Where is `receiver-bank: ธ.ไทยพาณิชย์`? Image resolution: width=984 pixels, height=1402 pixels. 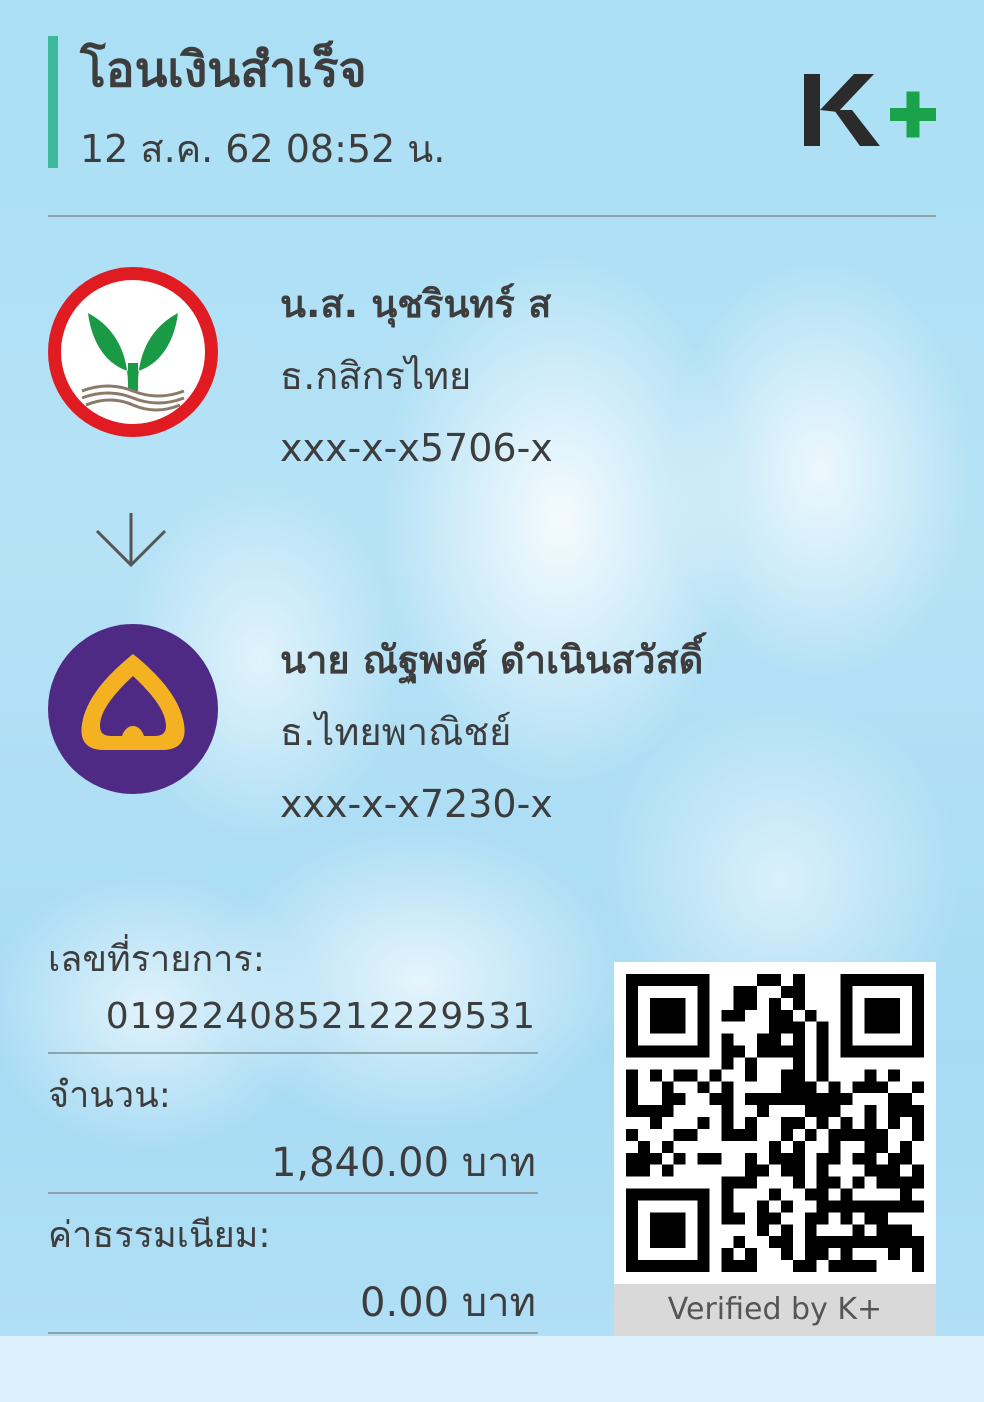
receiver-bank: ธ.ไทยพาณิชย์ is located at coordinates (396, 732).